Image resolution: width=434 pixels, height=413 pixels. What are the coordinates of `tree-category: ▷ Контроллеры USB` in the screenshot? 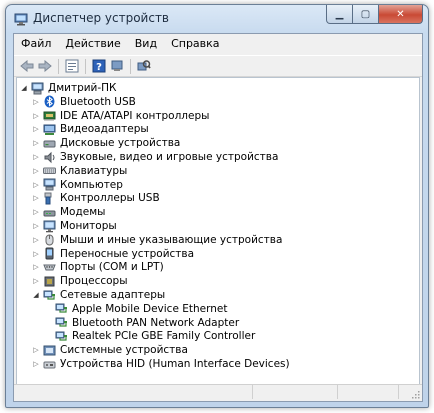 It's located at (95, 198).